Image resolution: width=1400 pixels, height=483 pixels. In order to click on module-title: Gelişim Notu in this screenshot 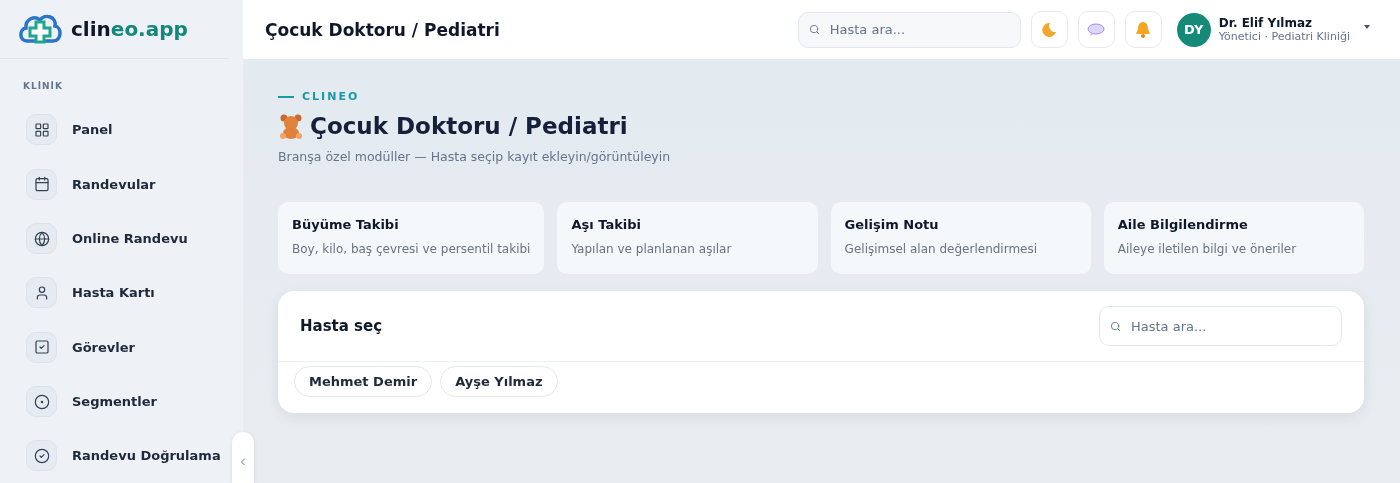, I will do `click(892, 224)`.